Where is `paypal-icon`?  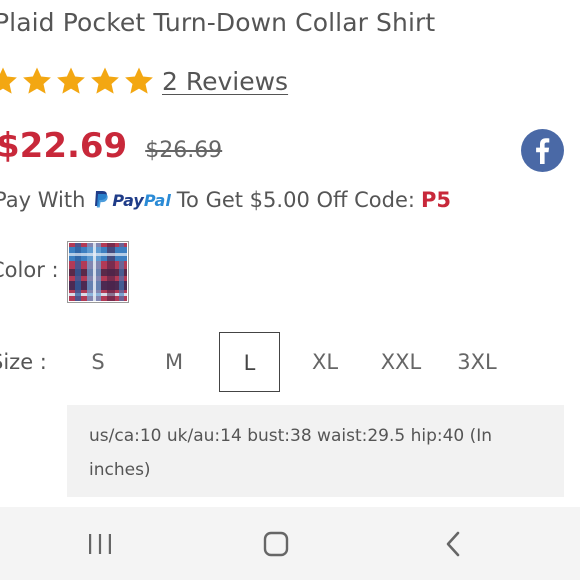 paypal-icon is located at coordinates (102, 199).